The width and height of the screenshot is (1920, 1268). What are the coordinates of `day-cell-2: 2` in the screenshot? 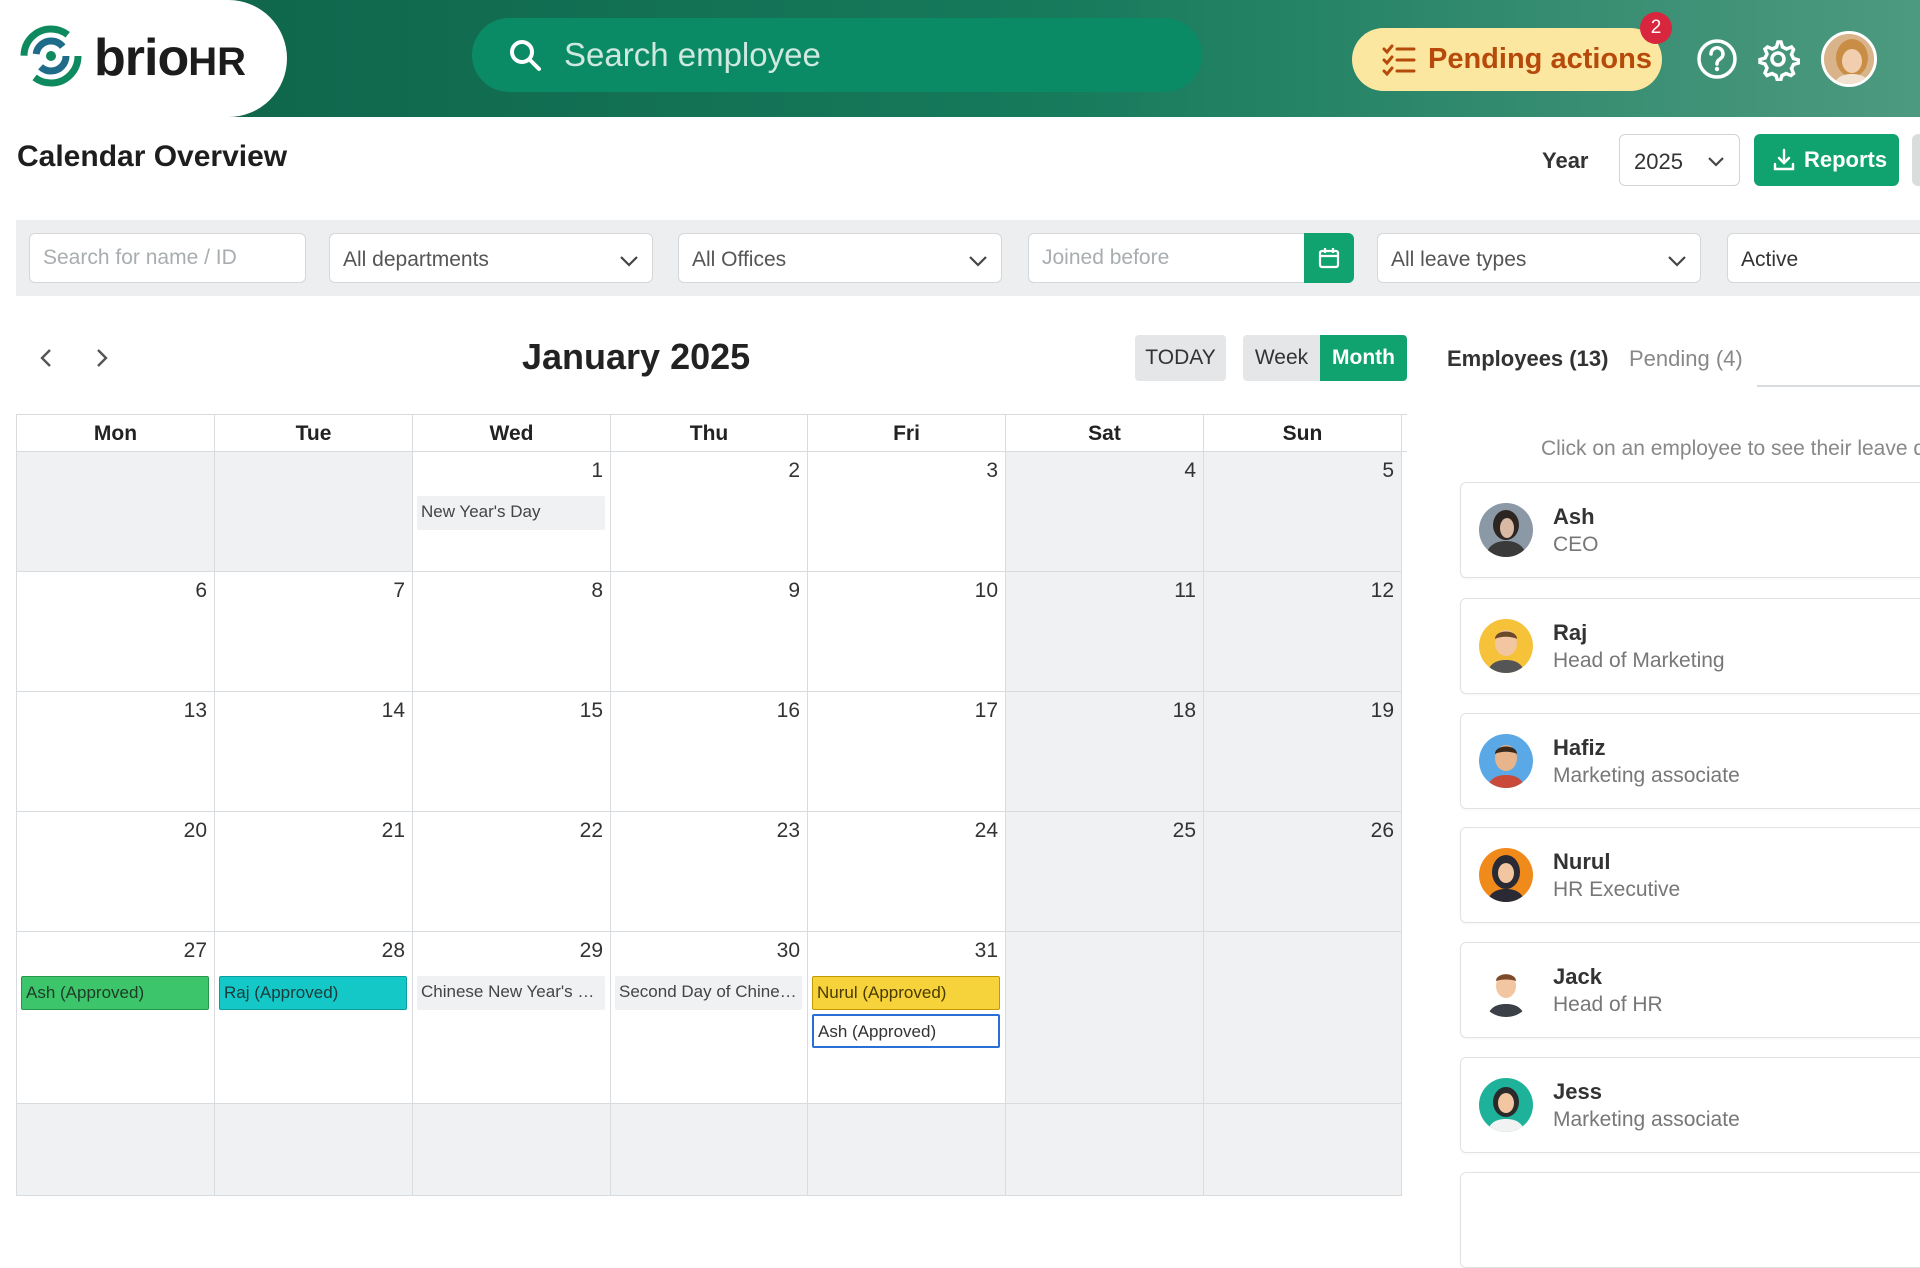 It's located at (709, 512).